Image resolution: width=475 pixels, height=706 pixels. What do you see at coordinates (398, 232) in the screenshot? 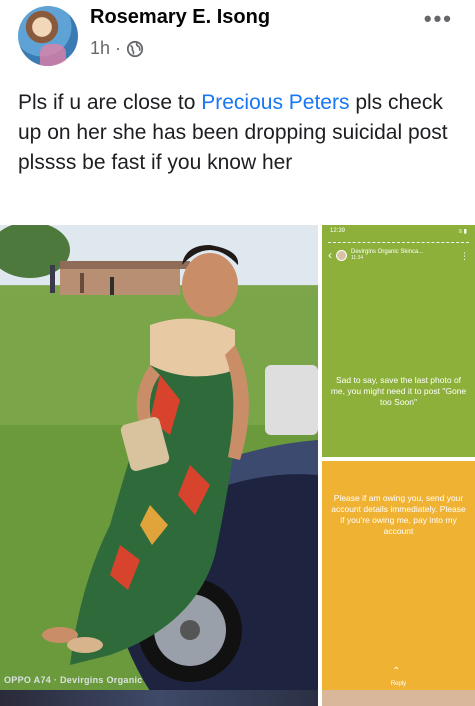
I see `status-bar: 12:39 ≡ ▮` at bounding box center [398, 232].